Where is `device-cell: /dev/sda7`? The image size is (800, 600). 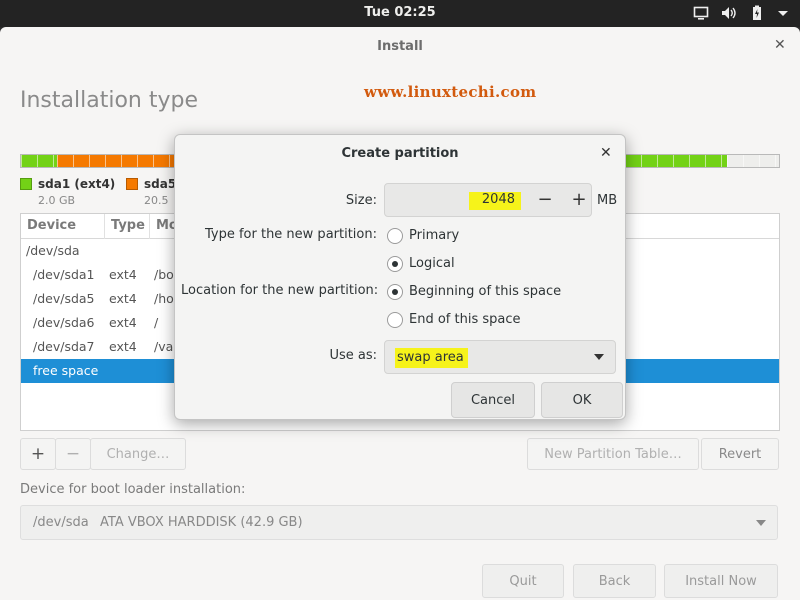
device-cell: /dev/sda7 is located at coordinates (64, 346).